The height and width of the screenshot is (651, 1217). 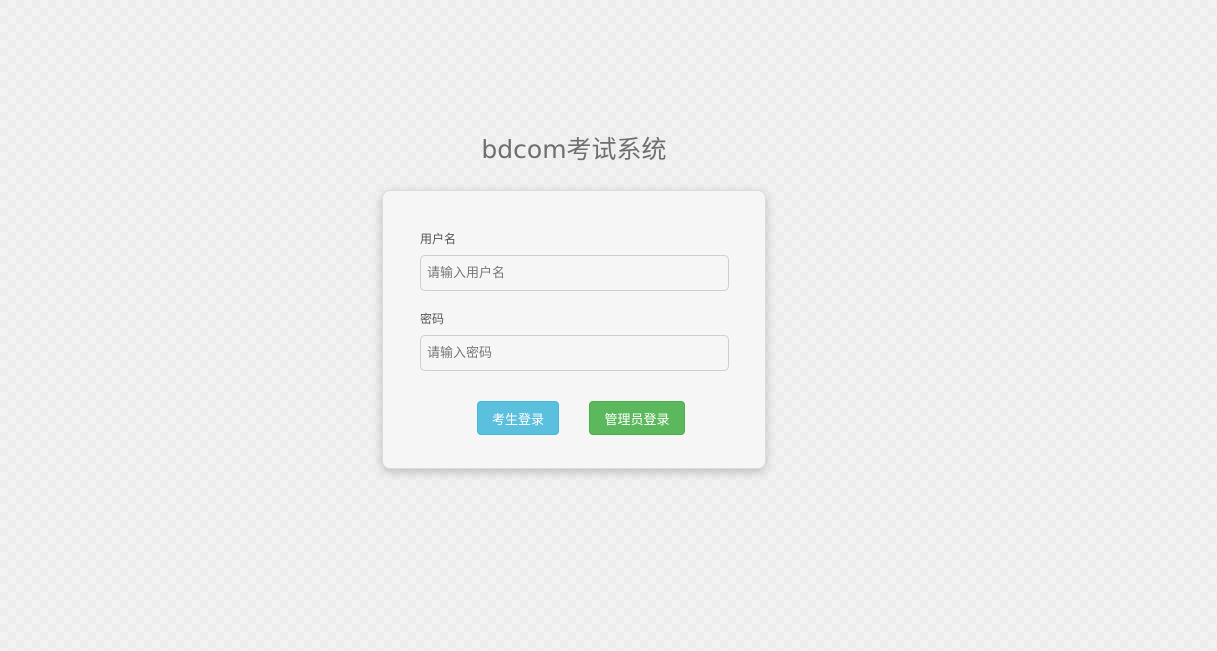 I want to click on password-input, so click(x=574, y=353).